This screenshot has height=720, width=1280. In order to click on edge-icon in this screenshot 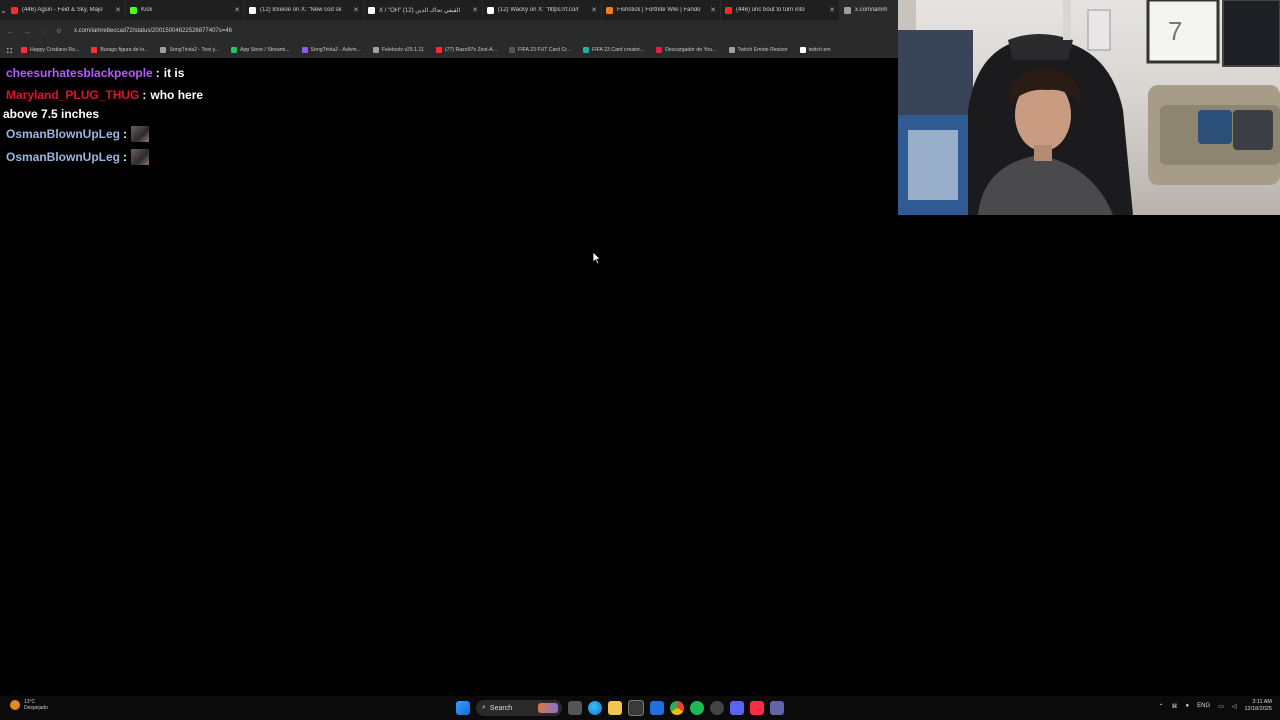, I will do `click(595, 708)`.